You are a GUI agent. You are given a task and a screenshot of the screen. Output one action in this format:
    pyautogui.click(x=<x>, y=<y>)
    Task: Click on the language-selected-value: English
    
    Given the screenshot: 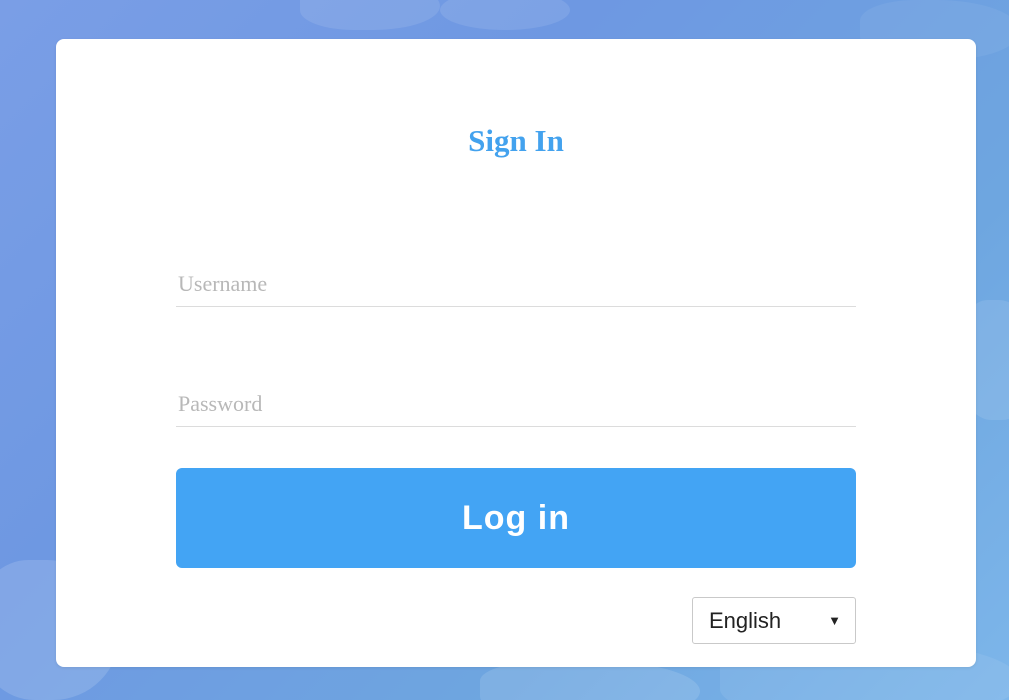 What is the action you would take?
    pyautogui.click(x=745, y=620)
    